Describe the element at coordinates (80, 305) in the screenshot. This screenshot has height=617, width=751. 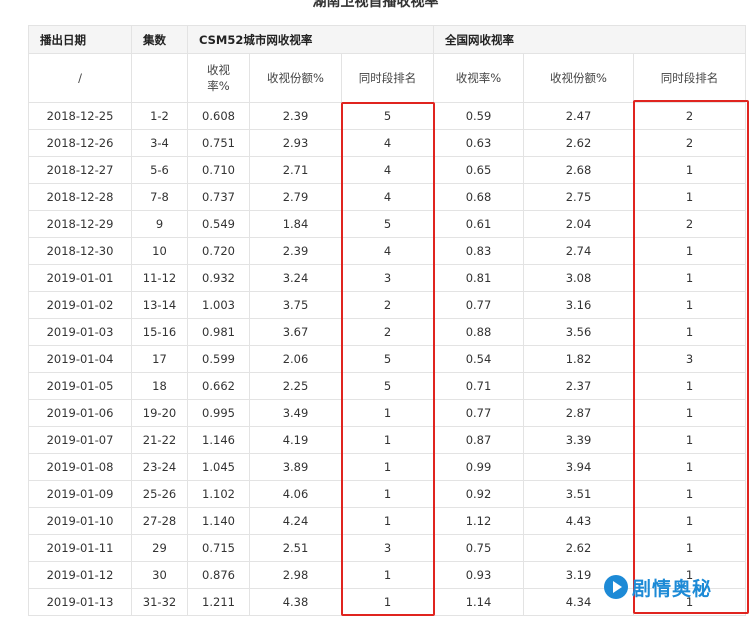
I see `cell-date: 2019-01-02` at that location.